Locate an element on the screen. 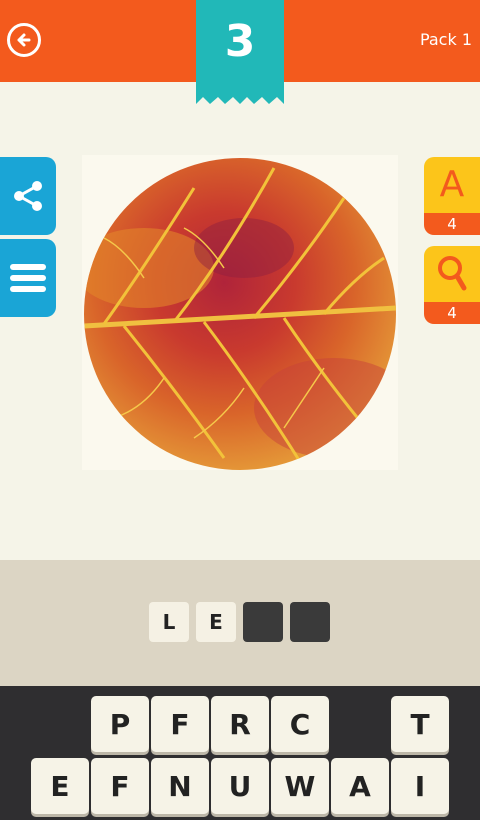 The width and height of the screenshot is (480, 820). letter-key: W is located at coordinates (300, 786).